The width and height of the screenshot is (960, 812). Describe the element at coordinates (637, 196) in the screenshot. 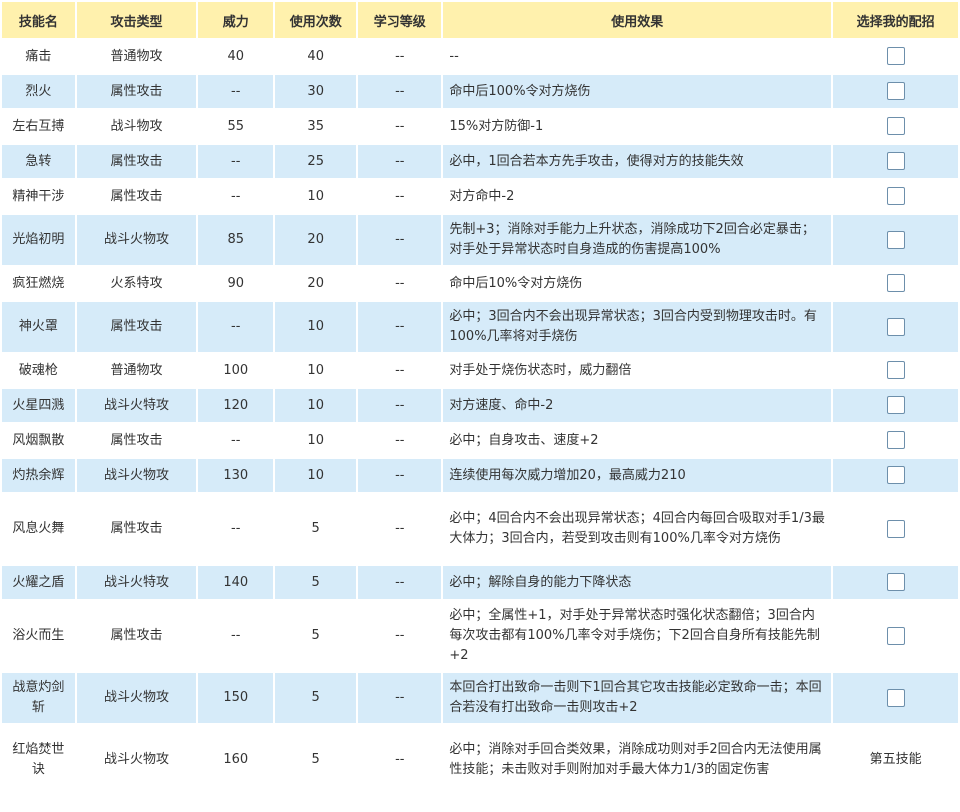

I see `effect-cell: 对方命中-2` at that location.